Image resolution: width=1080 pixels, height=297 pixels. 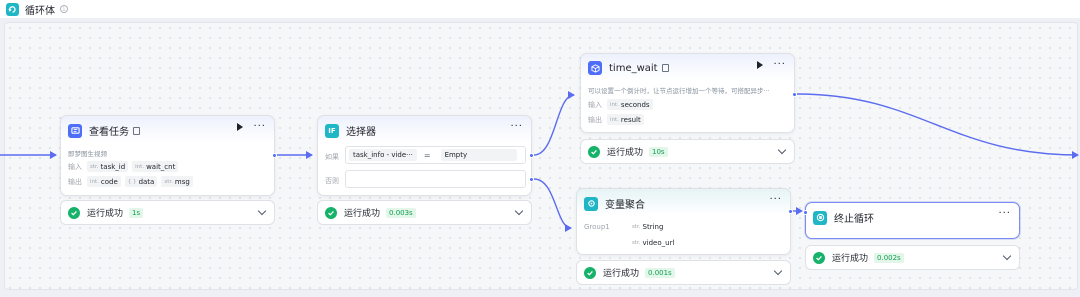 What do you see at coordinates (820, 217) in the screenshot?
I see `stop-icon` at bounding box center [820, 217].